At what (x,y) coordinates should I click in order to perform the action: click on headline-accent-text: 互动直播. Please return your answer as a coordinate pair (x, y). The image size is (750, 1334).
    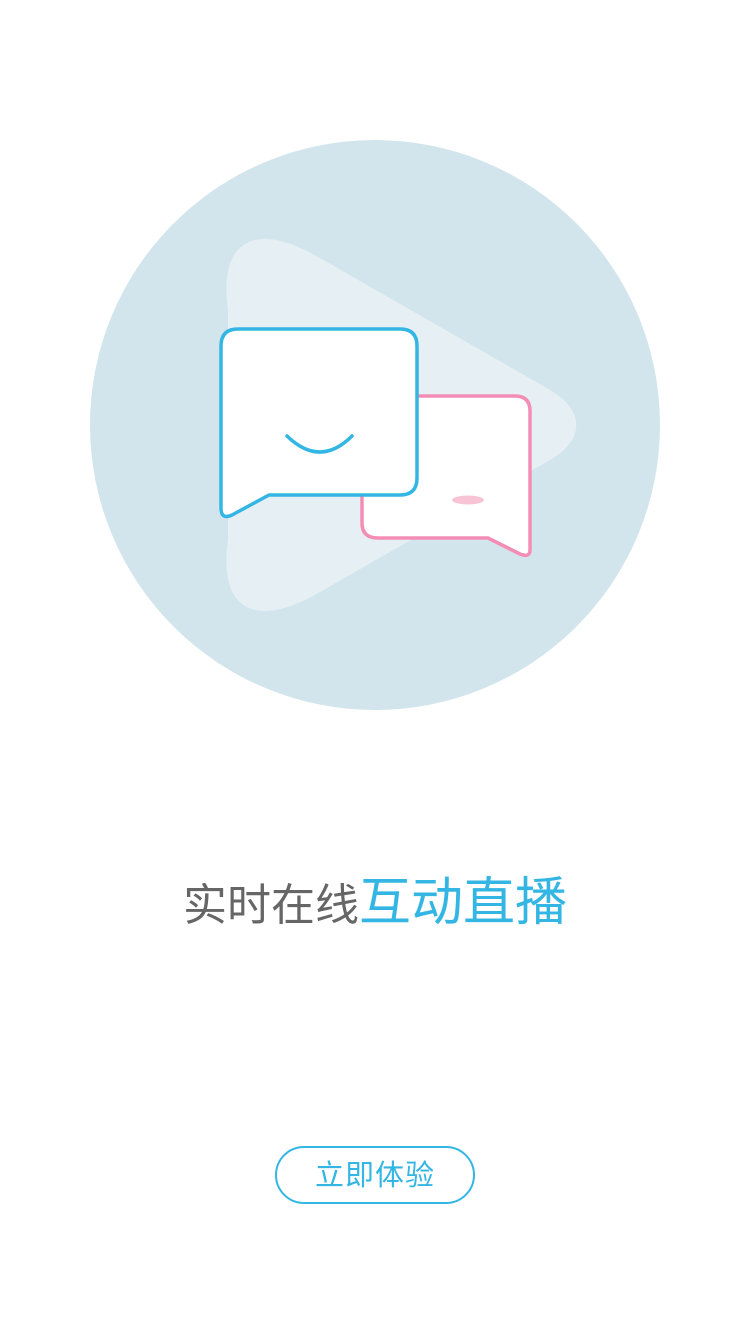
    Looking at the image, I should click on (462, 903).